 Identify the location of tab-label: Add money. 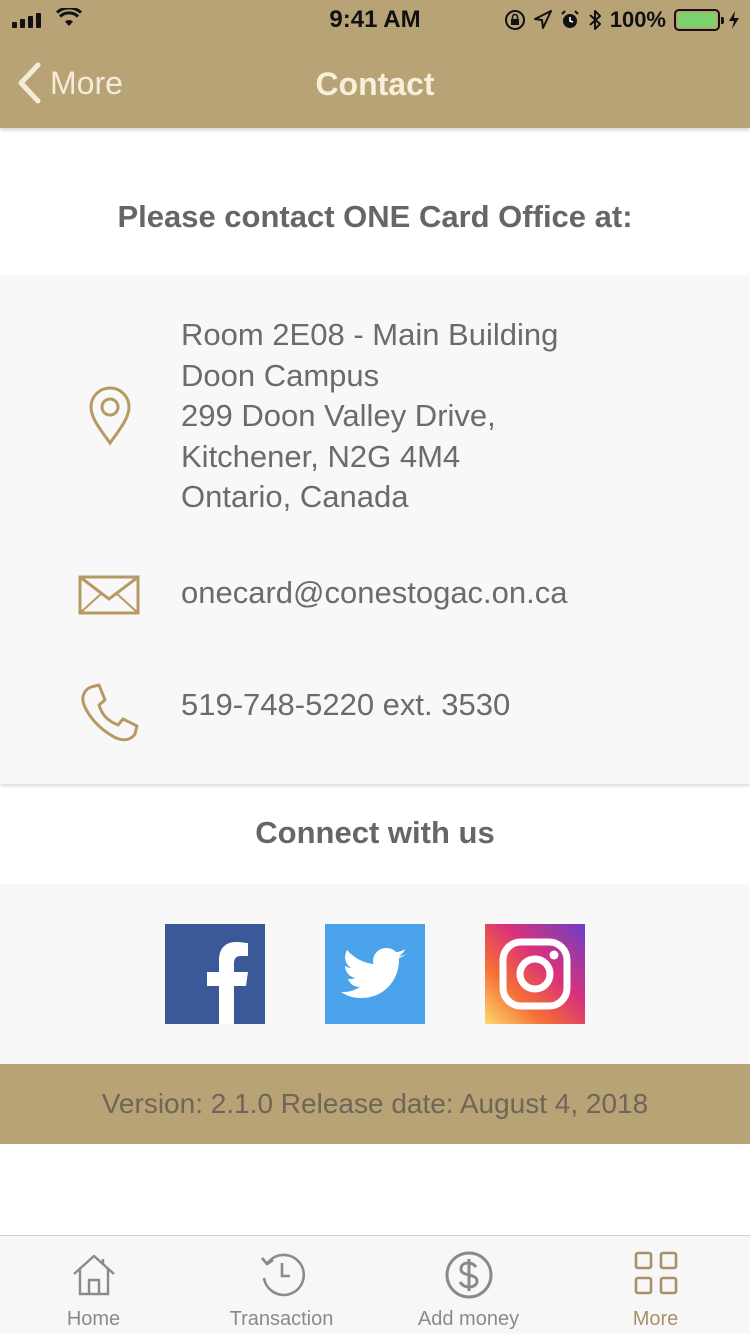
(468, 1319).